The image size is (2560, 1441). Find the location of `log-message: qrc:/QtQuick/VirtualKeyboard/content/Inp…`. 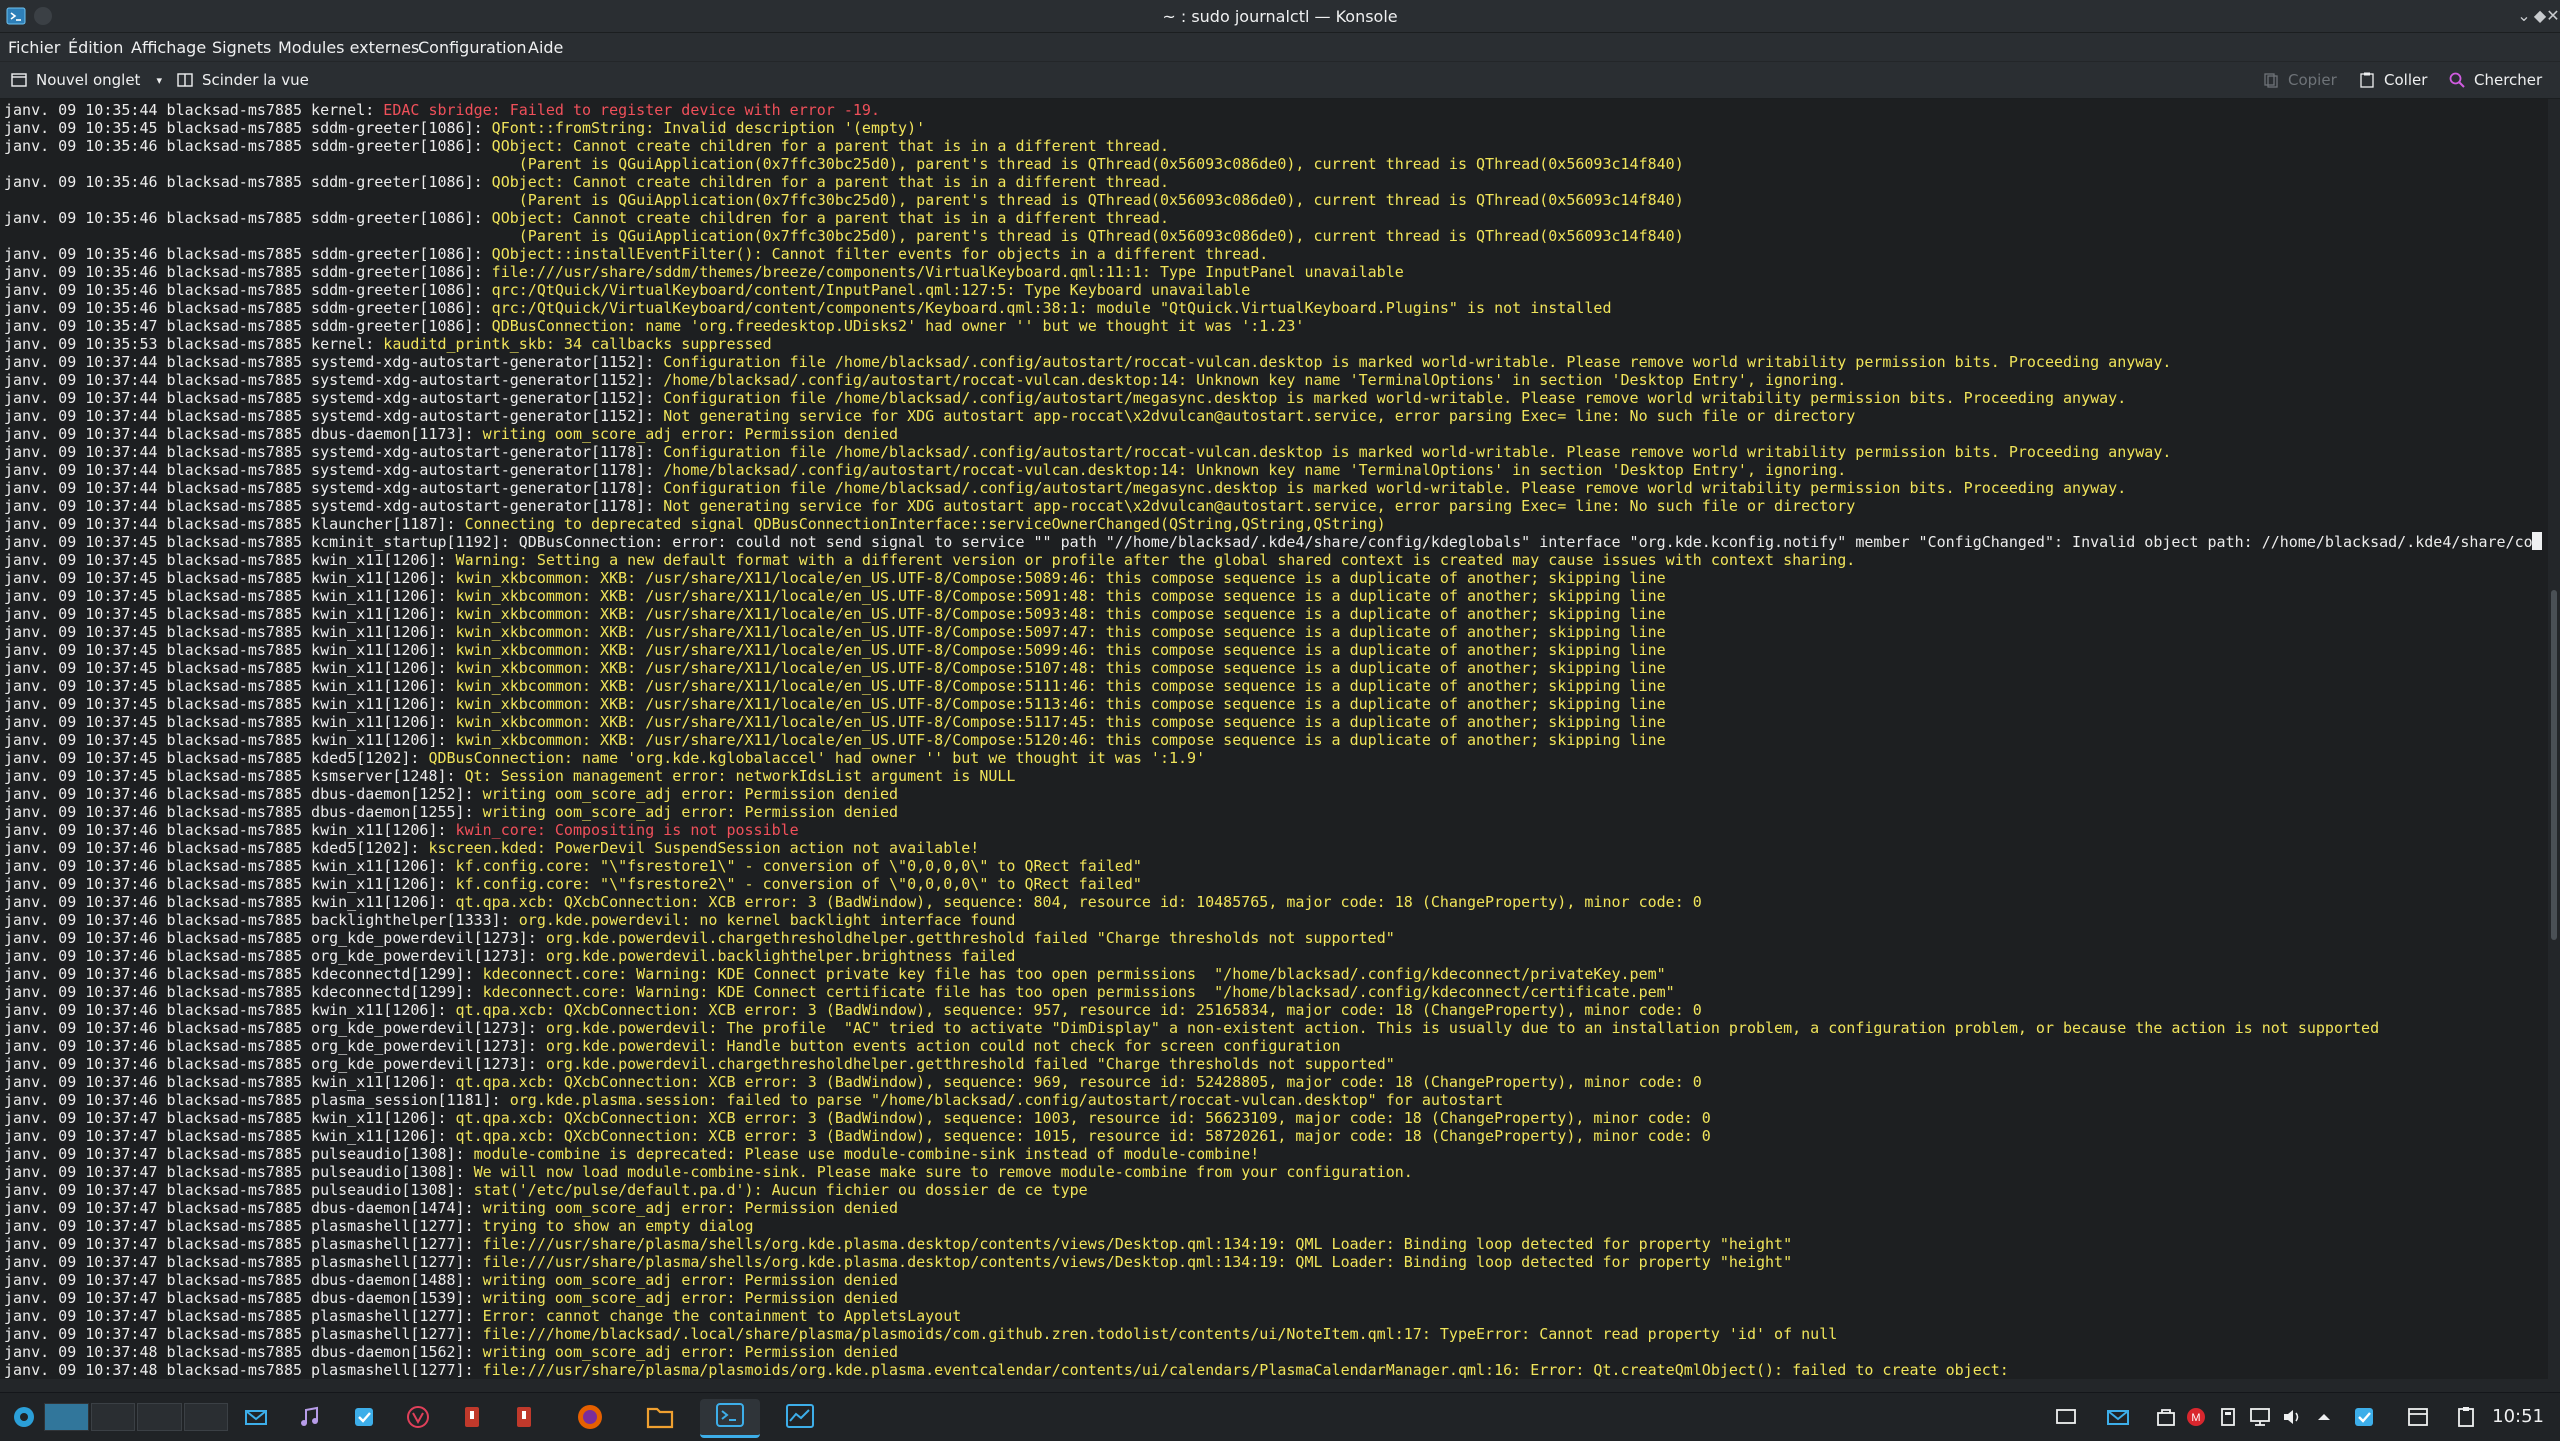

log-message: qrc:/QtQuick/VirtualKeyboard/content/Inp… is located at coordinates (871, 290).